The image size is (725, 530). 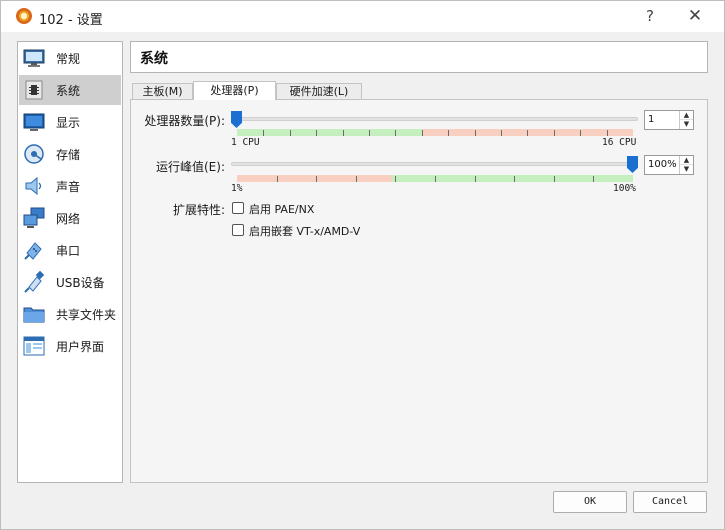 I want to click on cpu-min-label: 1 CPU, so click(x=245, y=142).